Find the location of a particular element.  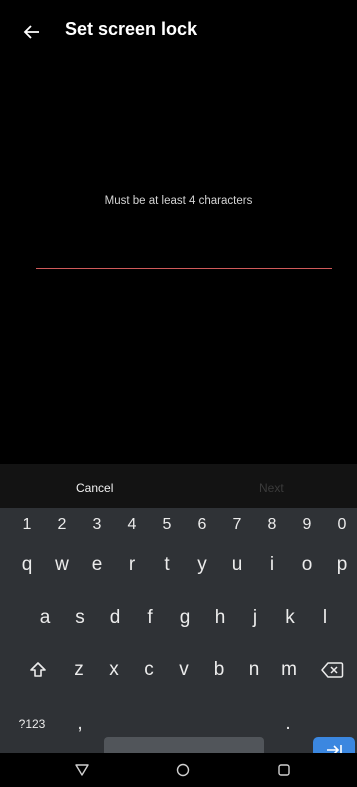

key-n: n is located at coordinates (254, 670).